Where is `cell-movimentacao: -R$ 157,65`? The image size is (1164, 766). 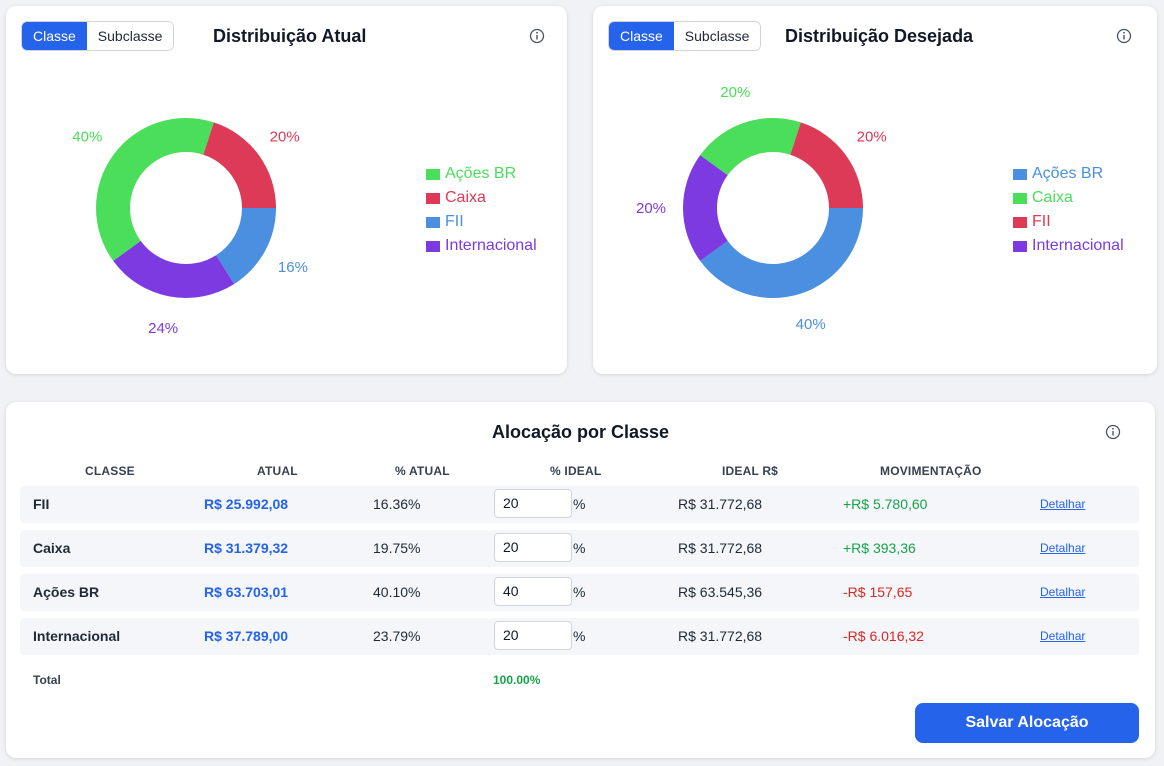 cell-movimentacao: -R$ 157,65 is located at coordinates (878, 592).